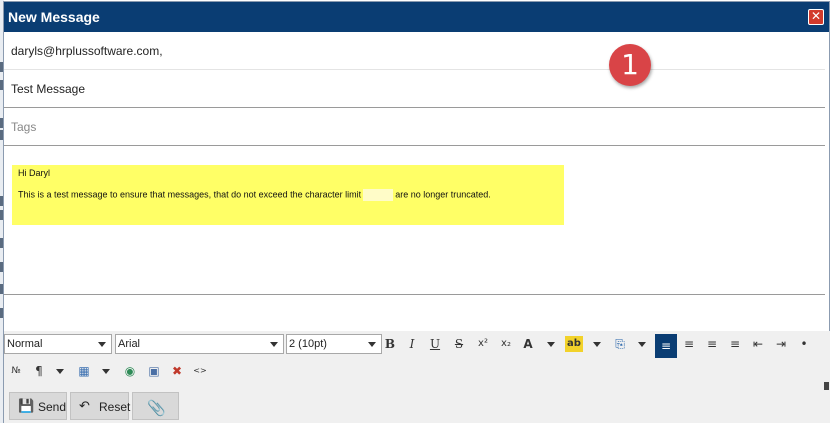 This screenshot has width=830, height=423. What do you see at coordinates (130, 371) in the screenshot?
I see `hyperlink-icon: ◉` at bounding box center [130, 371].